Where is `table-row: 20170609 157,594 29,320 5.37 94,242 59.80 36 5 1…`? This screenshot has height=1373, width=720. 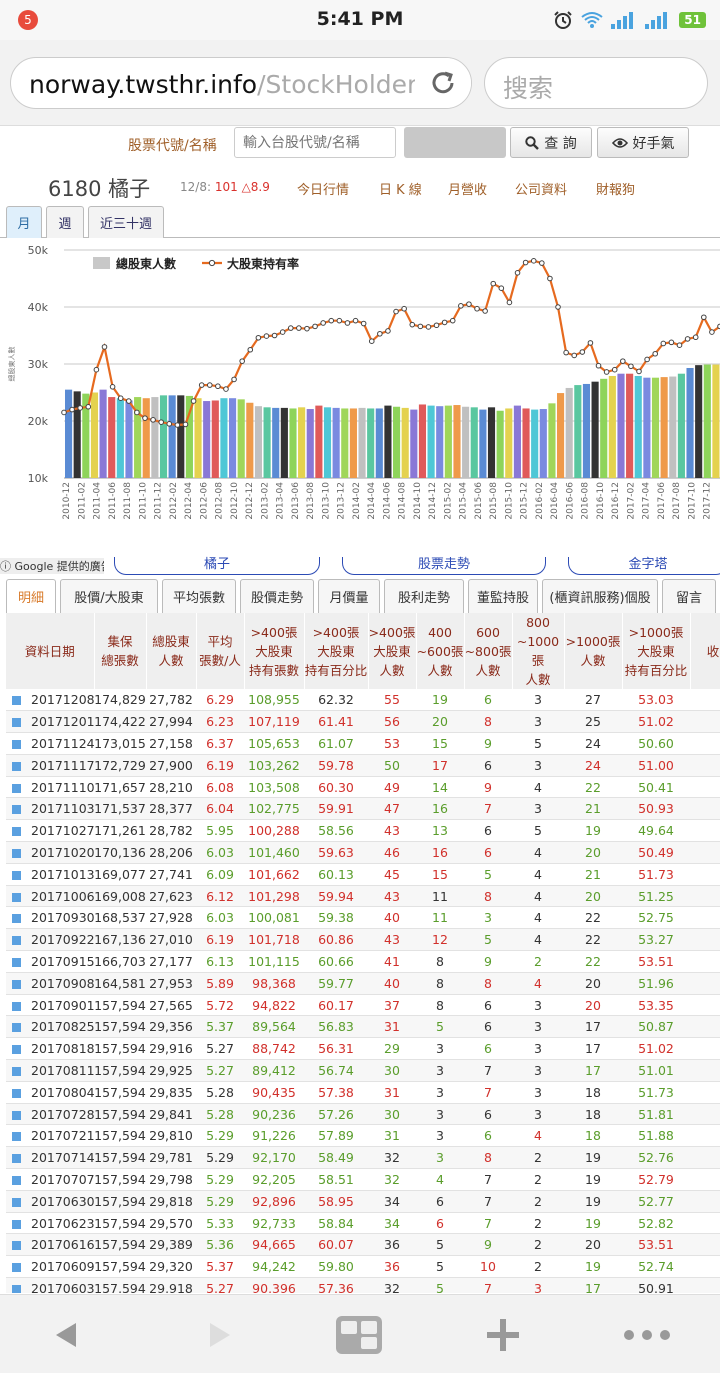 table-row: 20170609 157,594 29,320 5.37 94,242 59.80 36 5 1… is located at coordinates (363, 1267).